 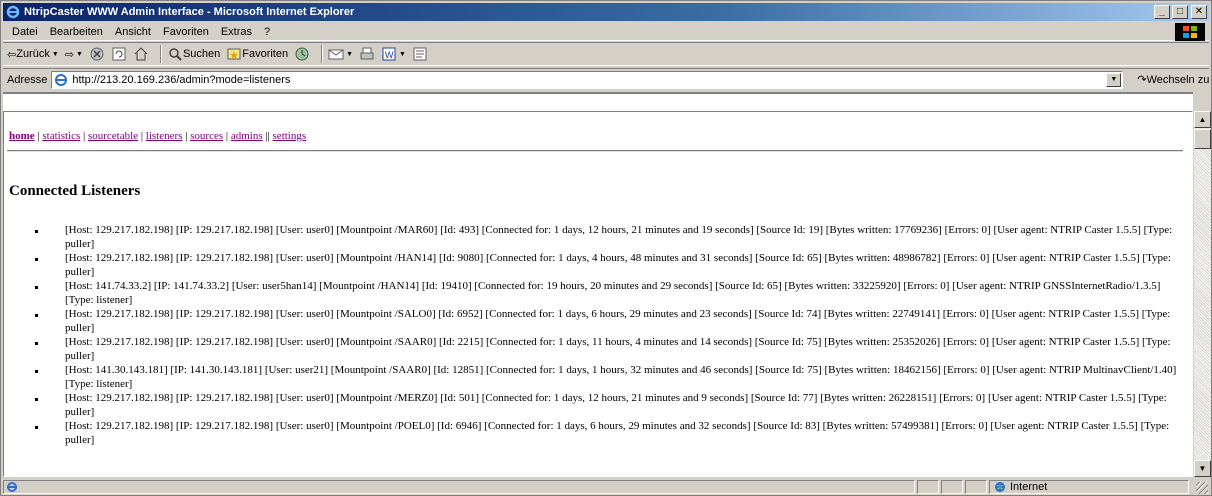 I want to click on go-arrow-icon: ↷, so click(x=1142, y=80).